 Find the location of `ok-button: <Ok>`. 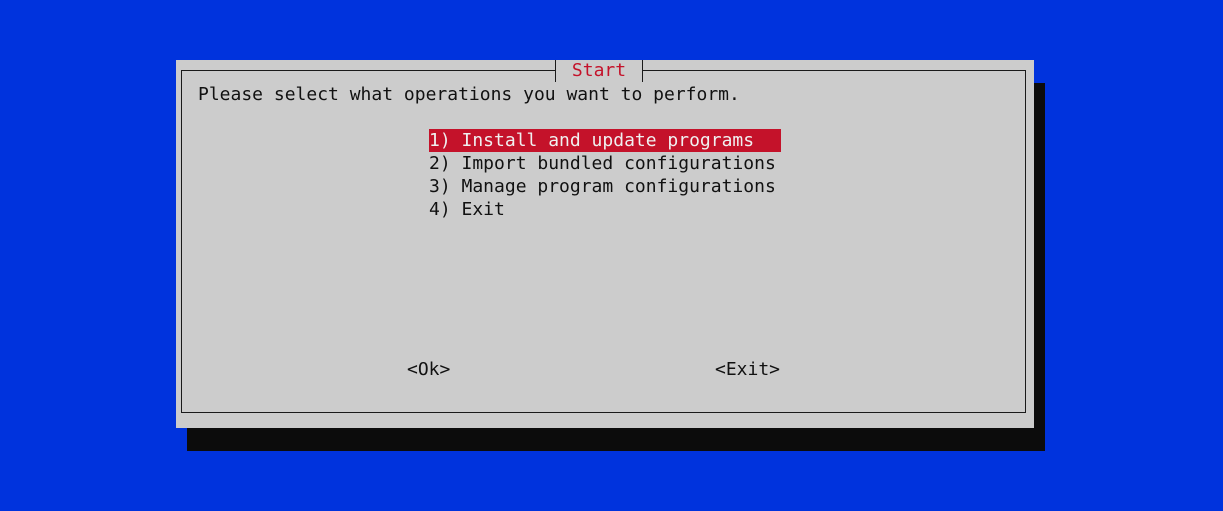

ok-button: <Ok> is located at coordinates (428, 369).